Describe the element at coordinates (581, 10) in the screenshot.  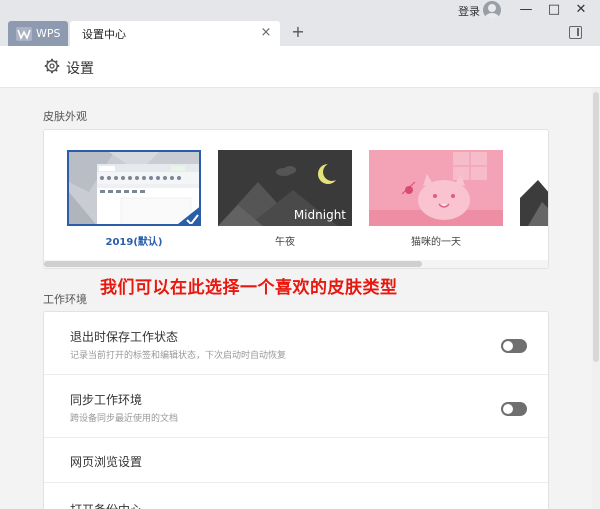
I see `close-window-icon: ✕` at that location.